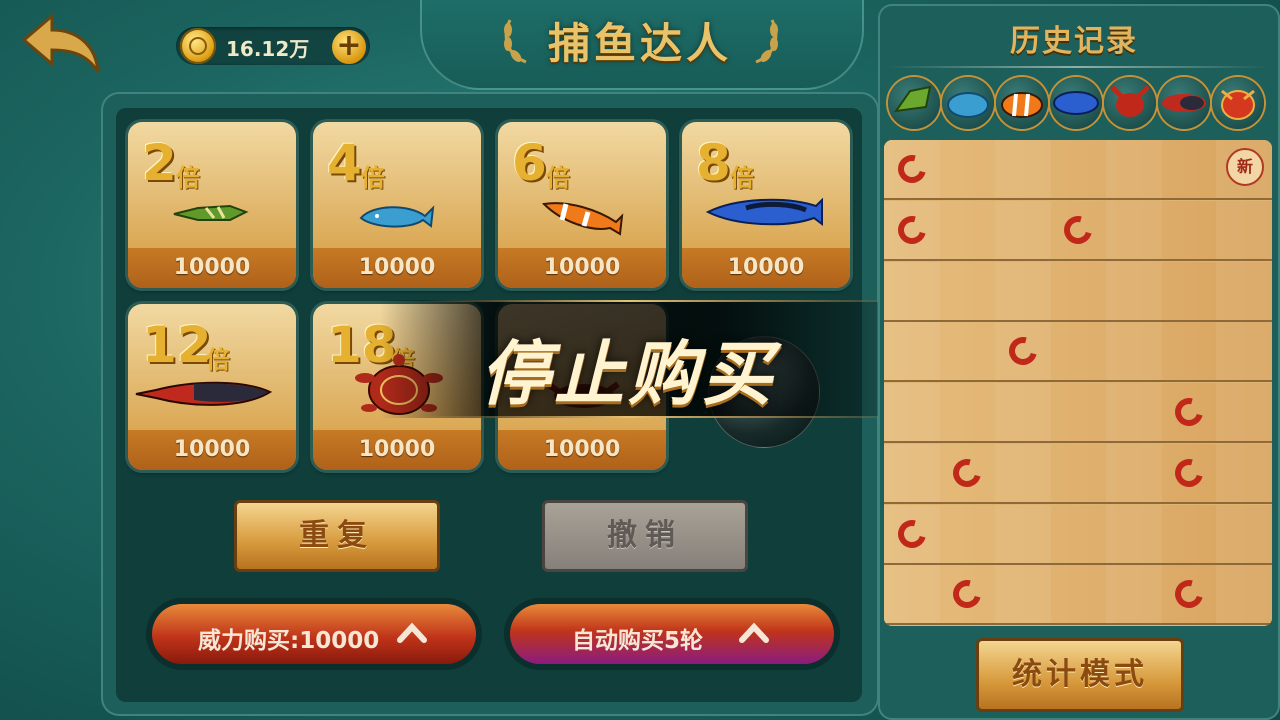  I want to click on overlay-divider-top, so click(680, 301).